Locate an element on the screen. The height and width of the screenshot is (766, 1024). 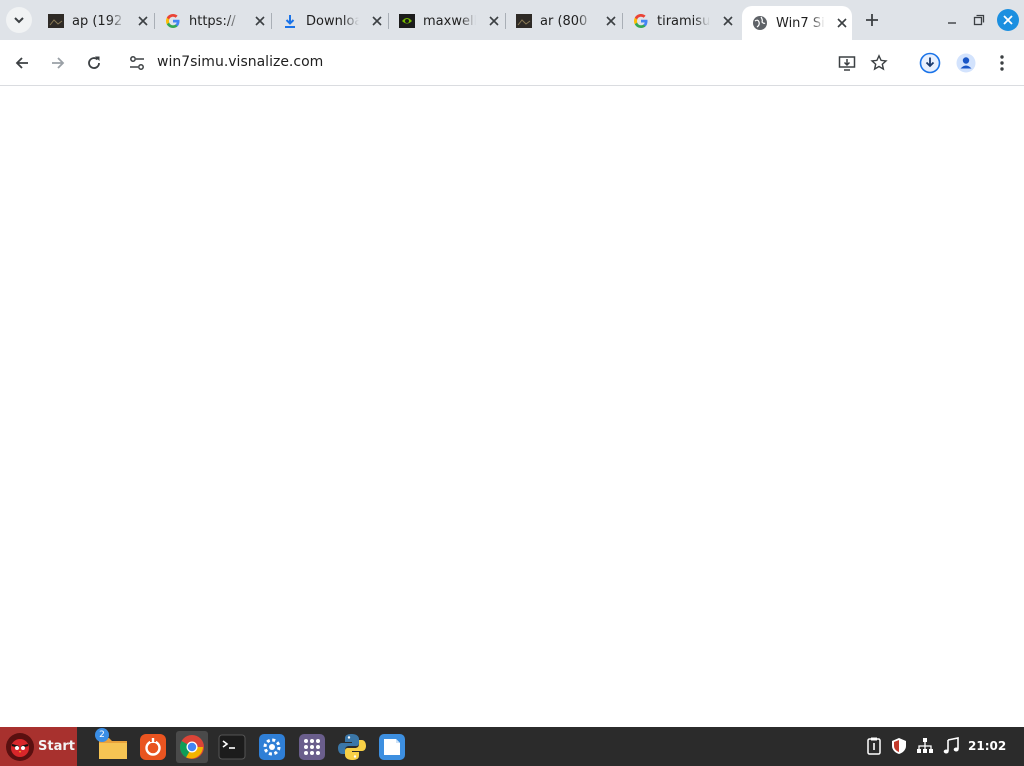
arrow-left-icon is located at coordinates (21, 63).